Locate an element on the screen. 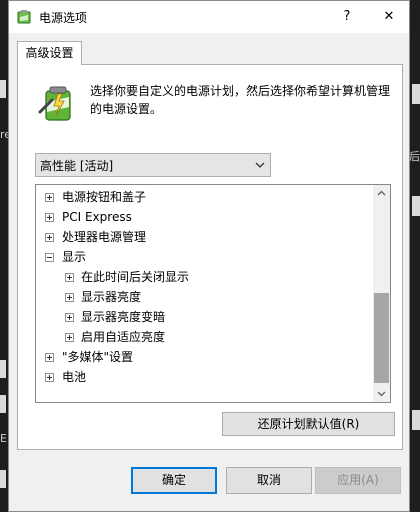 This screenshot has height=512, width=420. cancel-button: 取消 is located at coordinates (269, 480).